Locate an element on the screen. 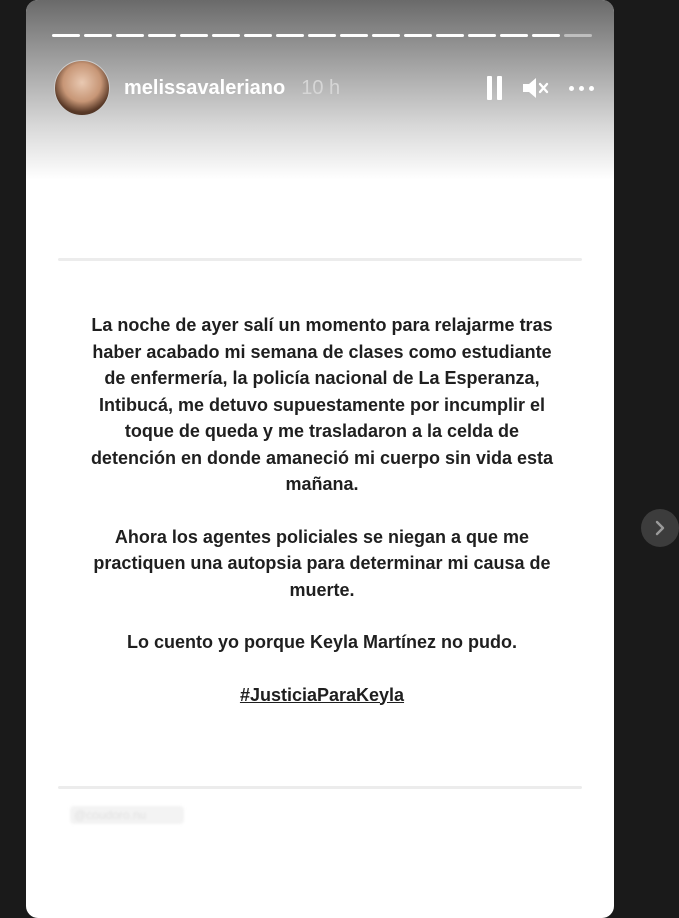 This screenshot has height=918, width=679. next-story-button is located at coordinates (660, 528).